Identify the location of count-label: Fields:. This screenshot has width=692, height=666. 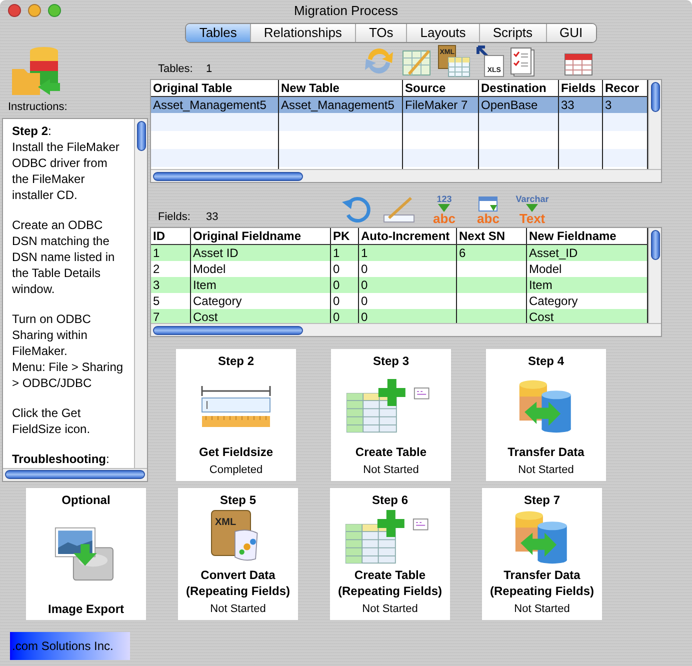
(175, 217).